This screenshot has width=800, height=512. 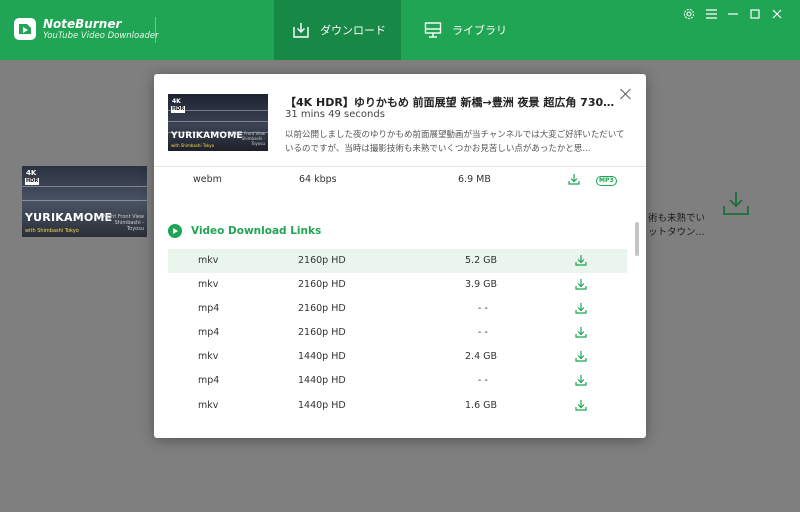 I want to click on window-controls, so click(x=733, y=14).